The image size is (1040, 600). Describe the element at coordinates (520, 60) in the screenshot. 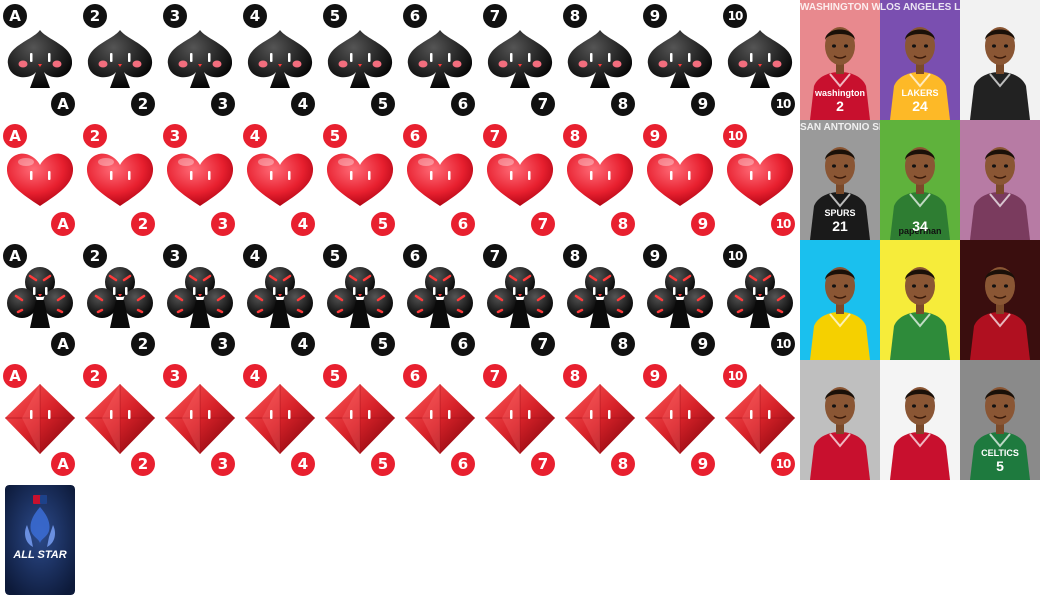

I see `card-spade-7: 77` at that location.